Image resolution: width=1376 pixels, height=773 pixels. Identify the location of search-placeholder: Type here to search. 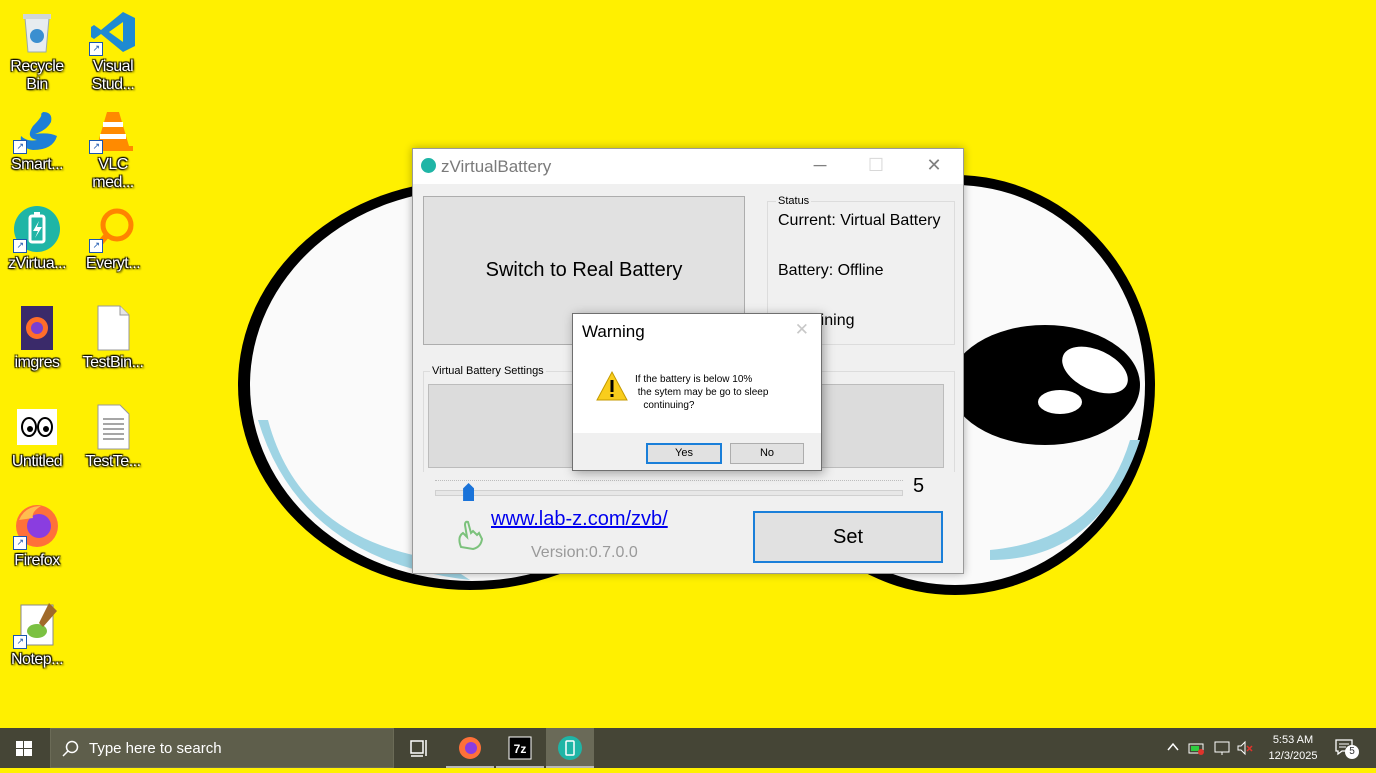
(155, 748).